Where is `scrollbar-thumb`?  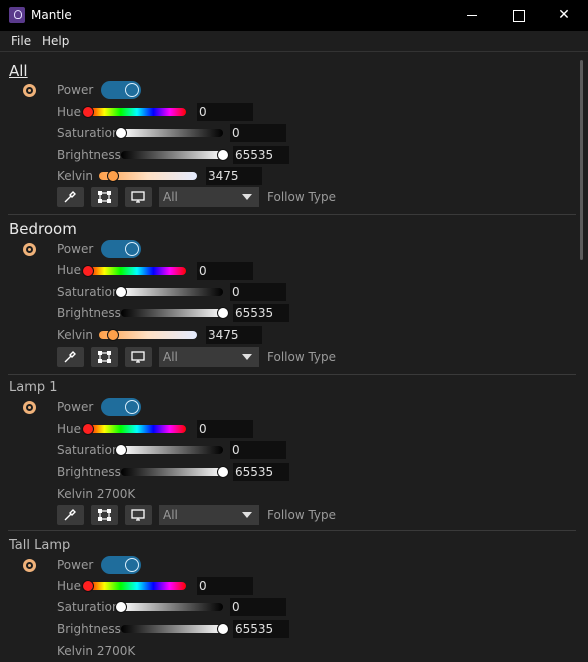
scrollbar-thumb is located at coordinates (581, 160).